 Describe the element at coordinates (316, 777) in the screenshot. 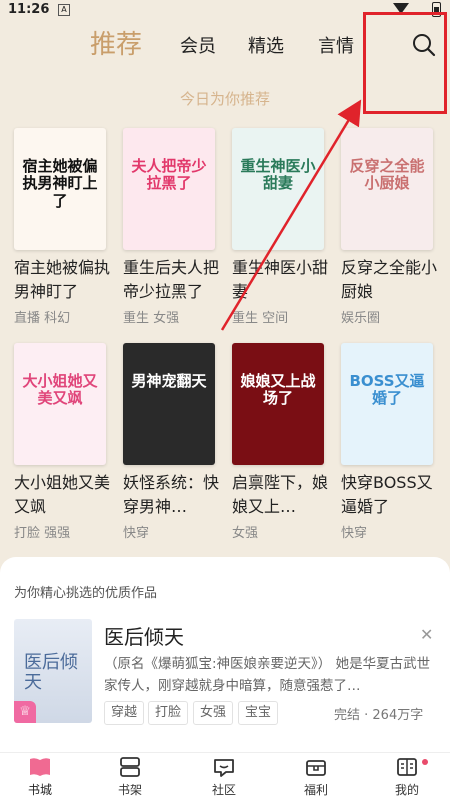

I see `nav-welfare: 福利` at that location.